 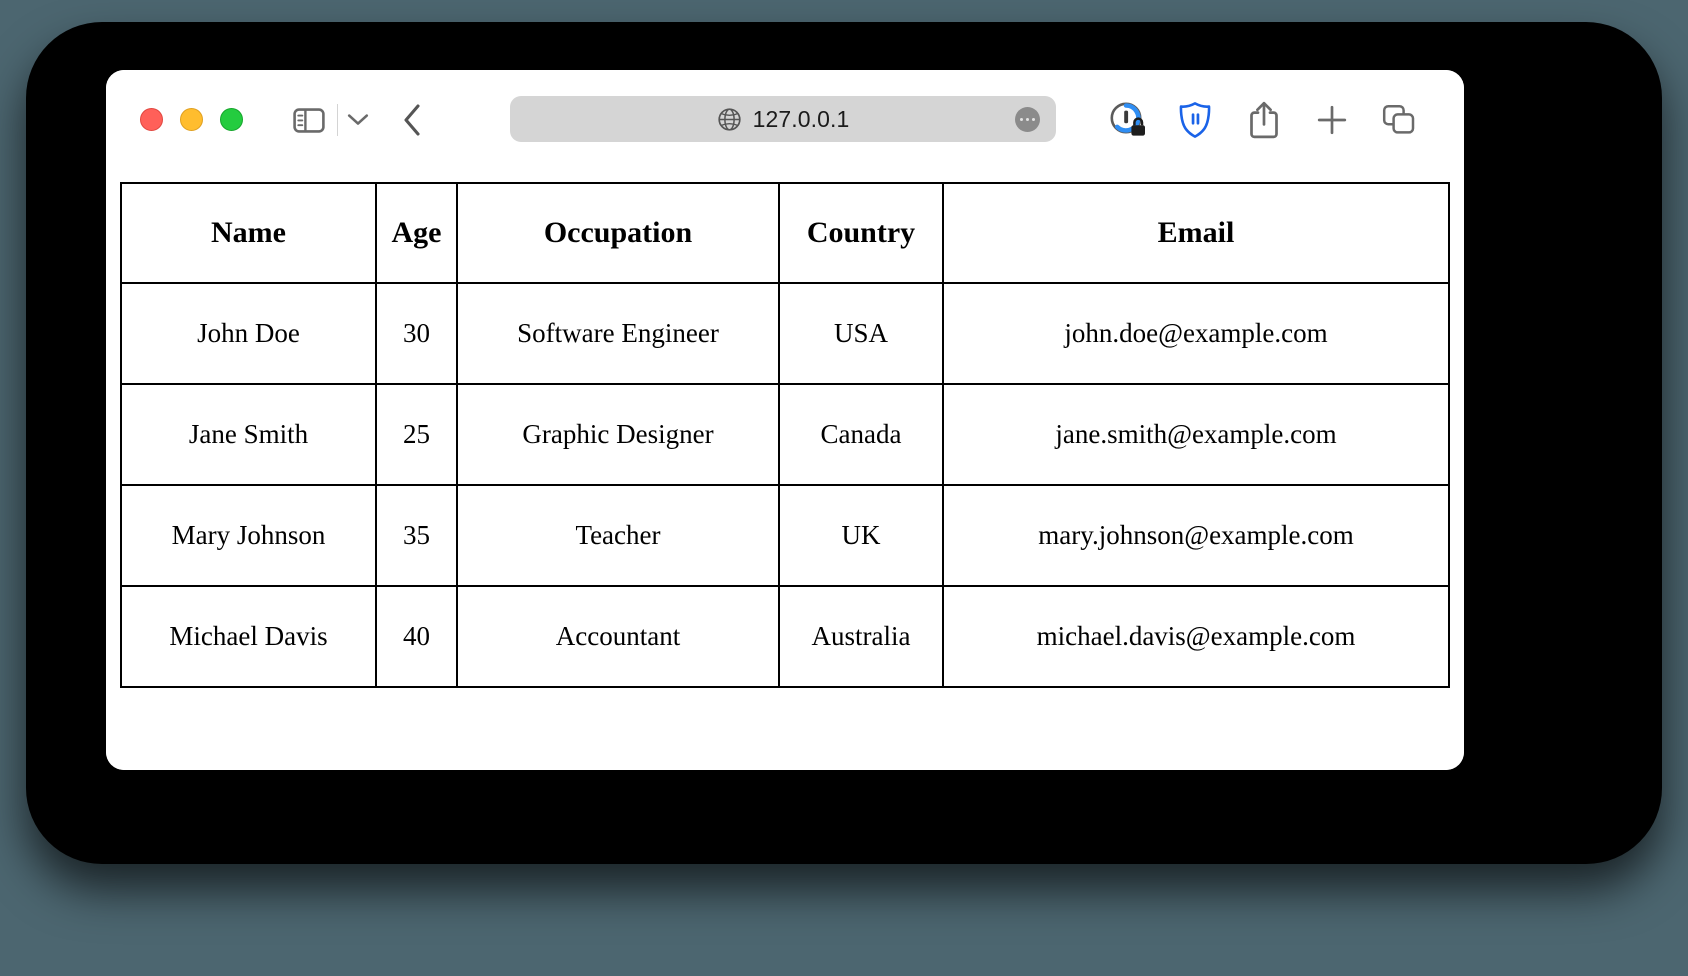 What do you see at coordinates (248, 233) in the screenshot?
I see `column-header-name: Name` at bounding box center [248, 233].